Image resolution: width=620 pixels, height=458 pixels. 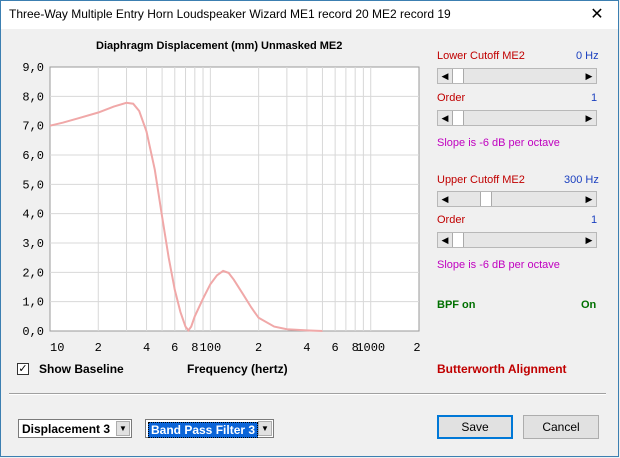 What do you see at coordinates (498, 265) in the screenshot?
I see `upper-slope-text: Slope is -6 dB per octave` at bounding box center [498, 265].